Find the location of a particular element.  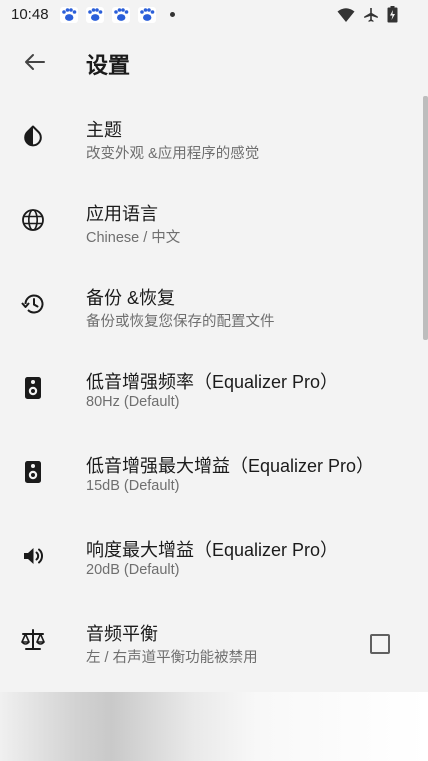

arrow-left-icon is located at coordinates (35, 62).